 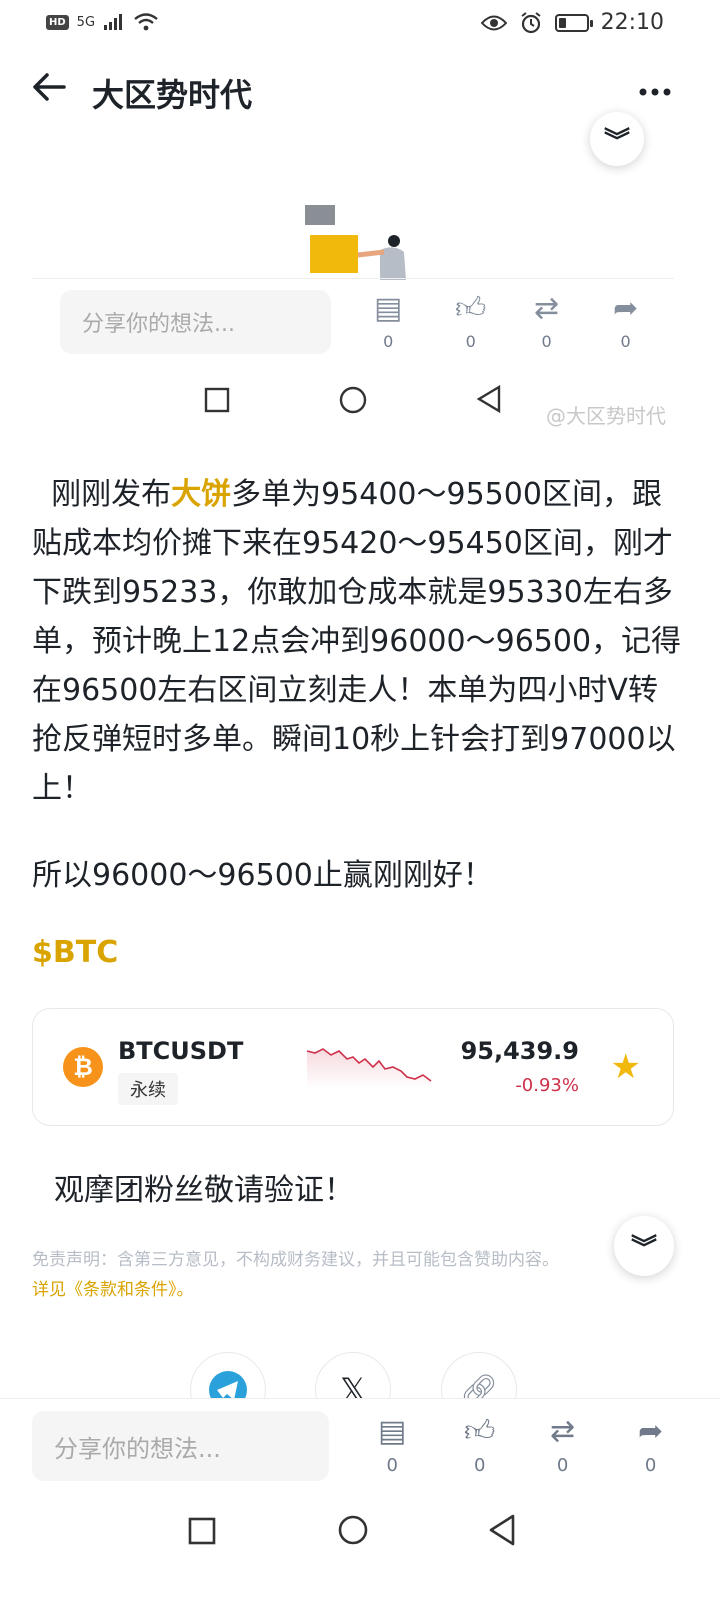 I want to click on disclaimer-text: 免责声明：含第三方意见，不构成财务建议，并且可能包含赞助内容。, so click(x=295, y=1260).